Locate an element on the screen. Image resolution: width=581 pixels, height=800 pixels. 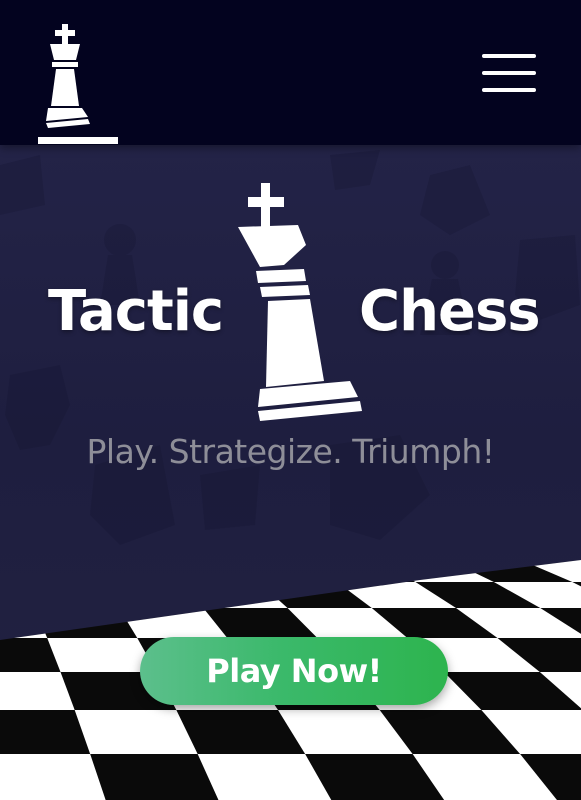
play-now-button: Play Now! is located at coordinates (294, 671).